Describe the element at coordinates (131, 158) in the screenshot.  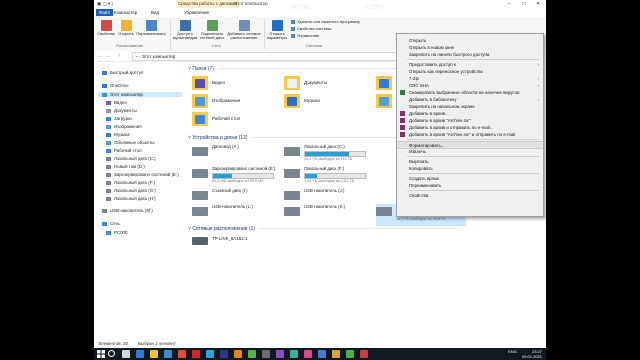
I see `nav-item: Локальный диск (C:)` at that location.